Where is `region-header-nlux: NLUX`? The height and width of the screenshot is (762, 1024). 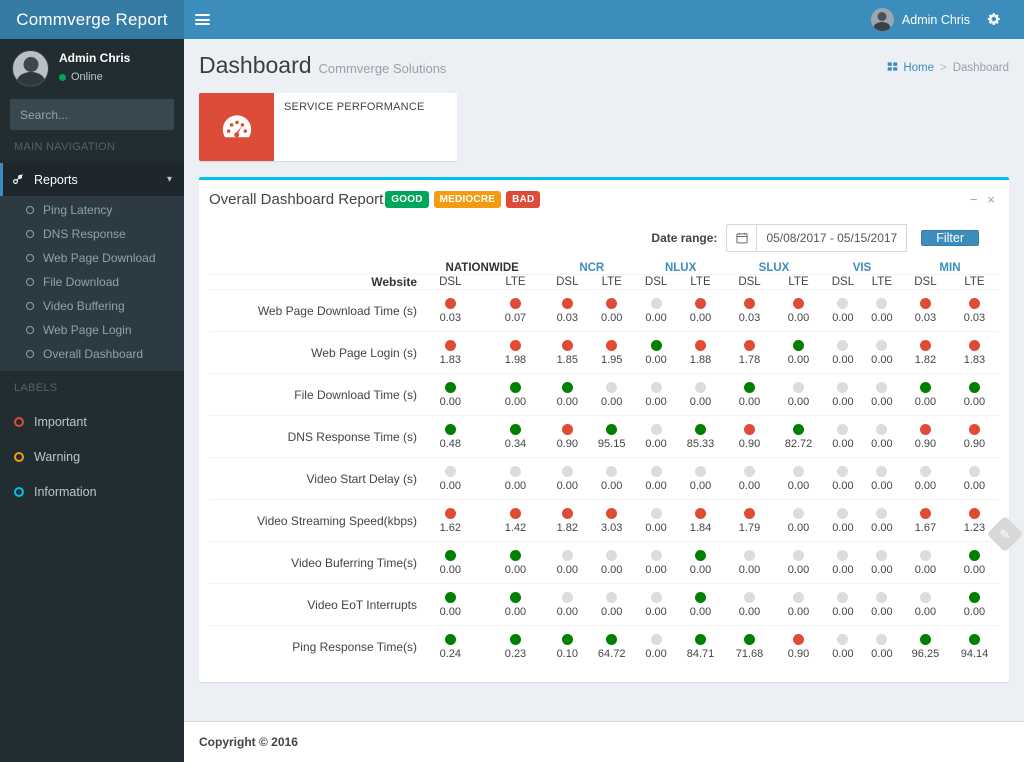 region-header-nlux: NLUX is located at coordinates (680, 268).